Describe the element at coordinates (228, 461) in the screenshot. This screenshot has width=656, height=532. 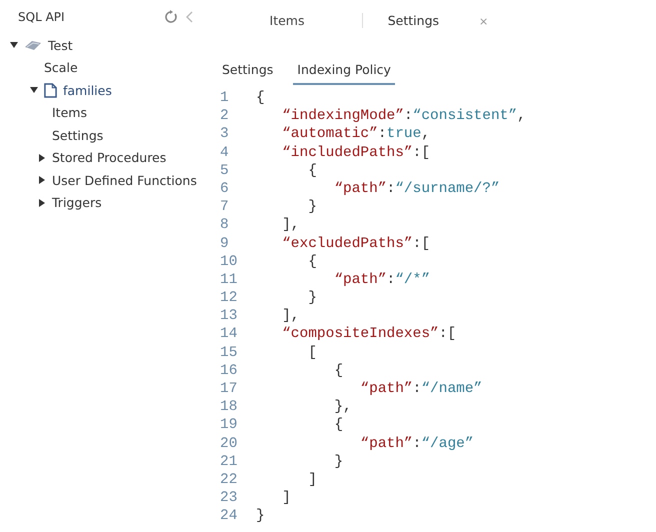
I see `line-number: 21` at that location.